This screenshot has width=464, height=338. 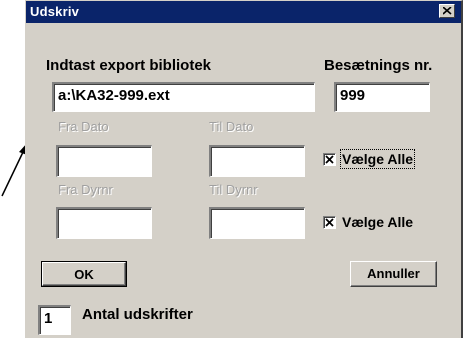 I want to click on from-animal-label: Fra Dyrnr, so click(x=85, y=189).